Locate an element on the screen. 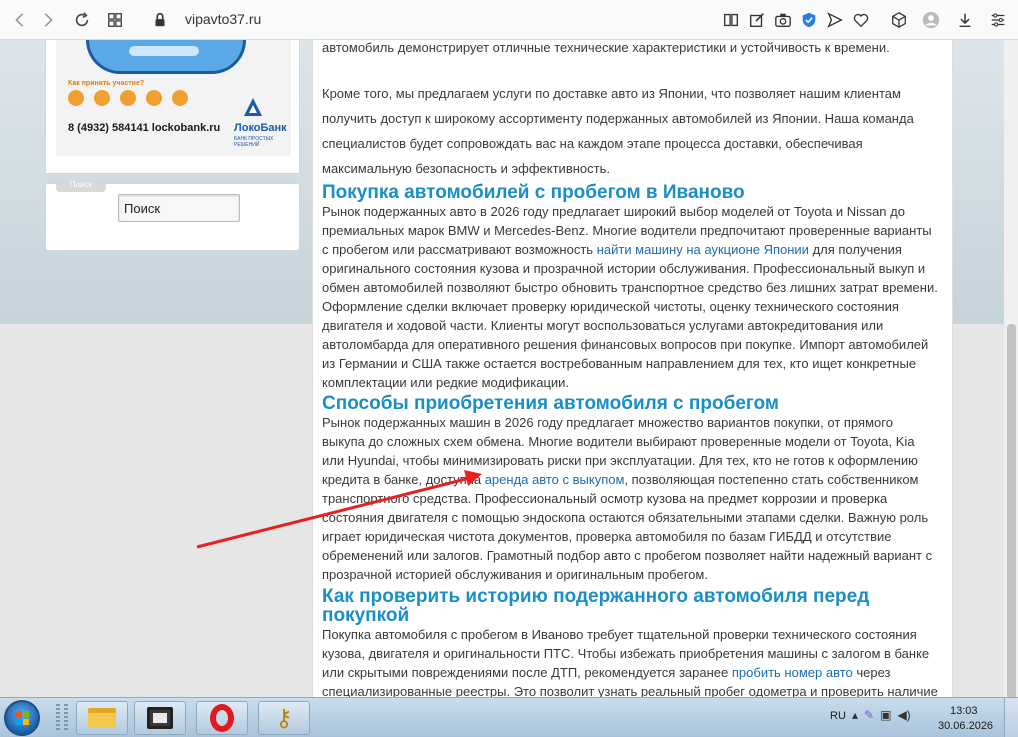 The image size is (1018, 737). page-scrollbar is located at coordinates (1011, 369).